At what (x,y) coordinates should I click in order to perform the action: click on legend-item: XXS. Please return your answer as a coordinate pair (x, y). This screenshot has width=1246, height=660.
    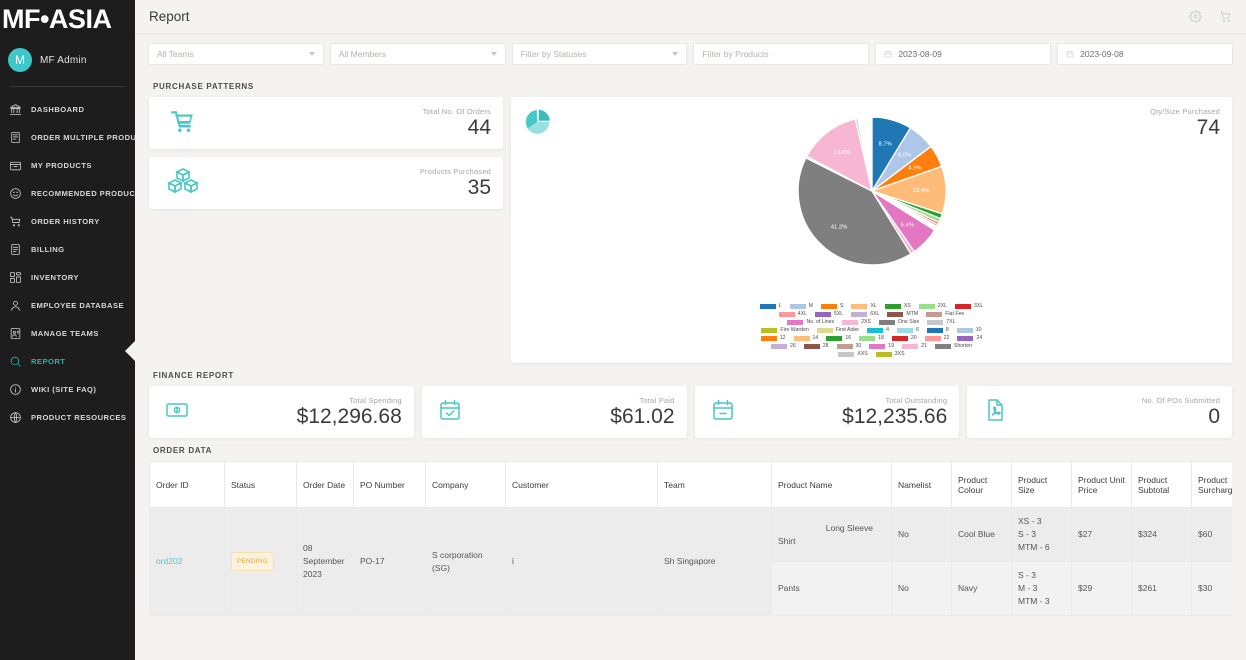
    Looking at the image, I should click on (853, 354).